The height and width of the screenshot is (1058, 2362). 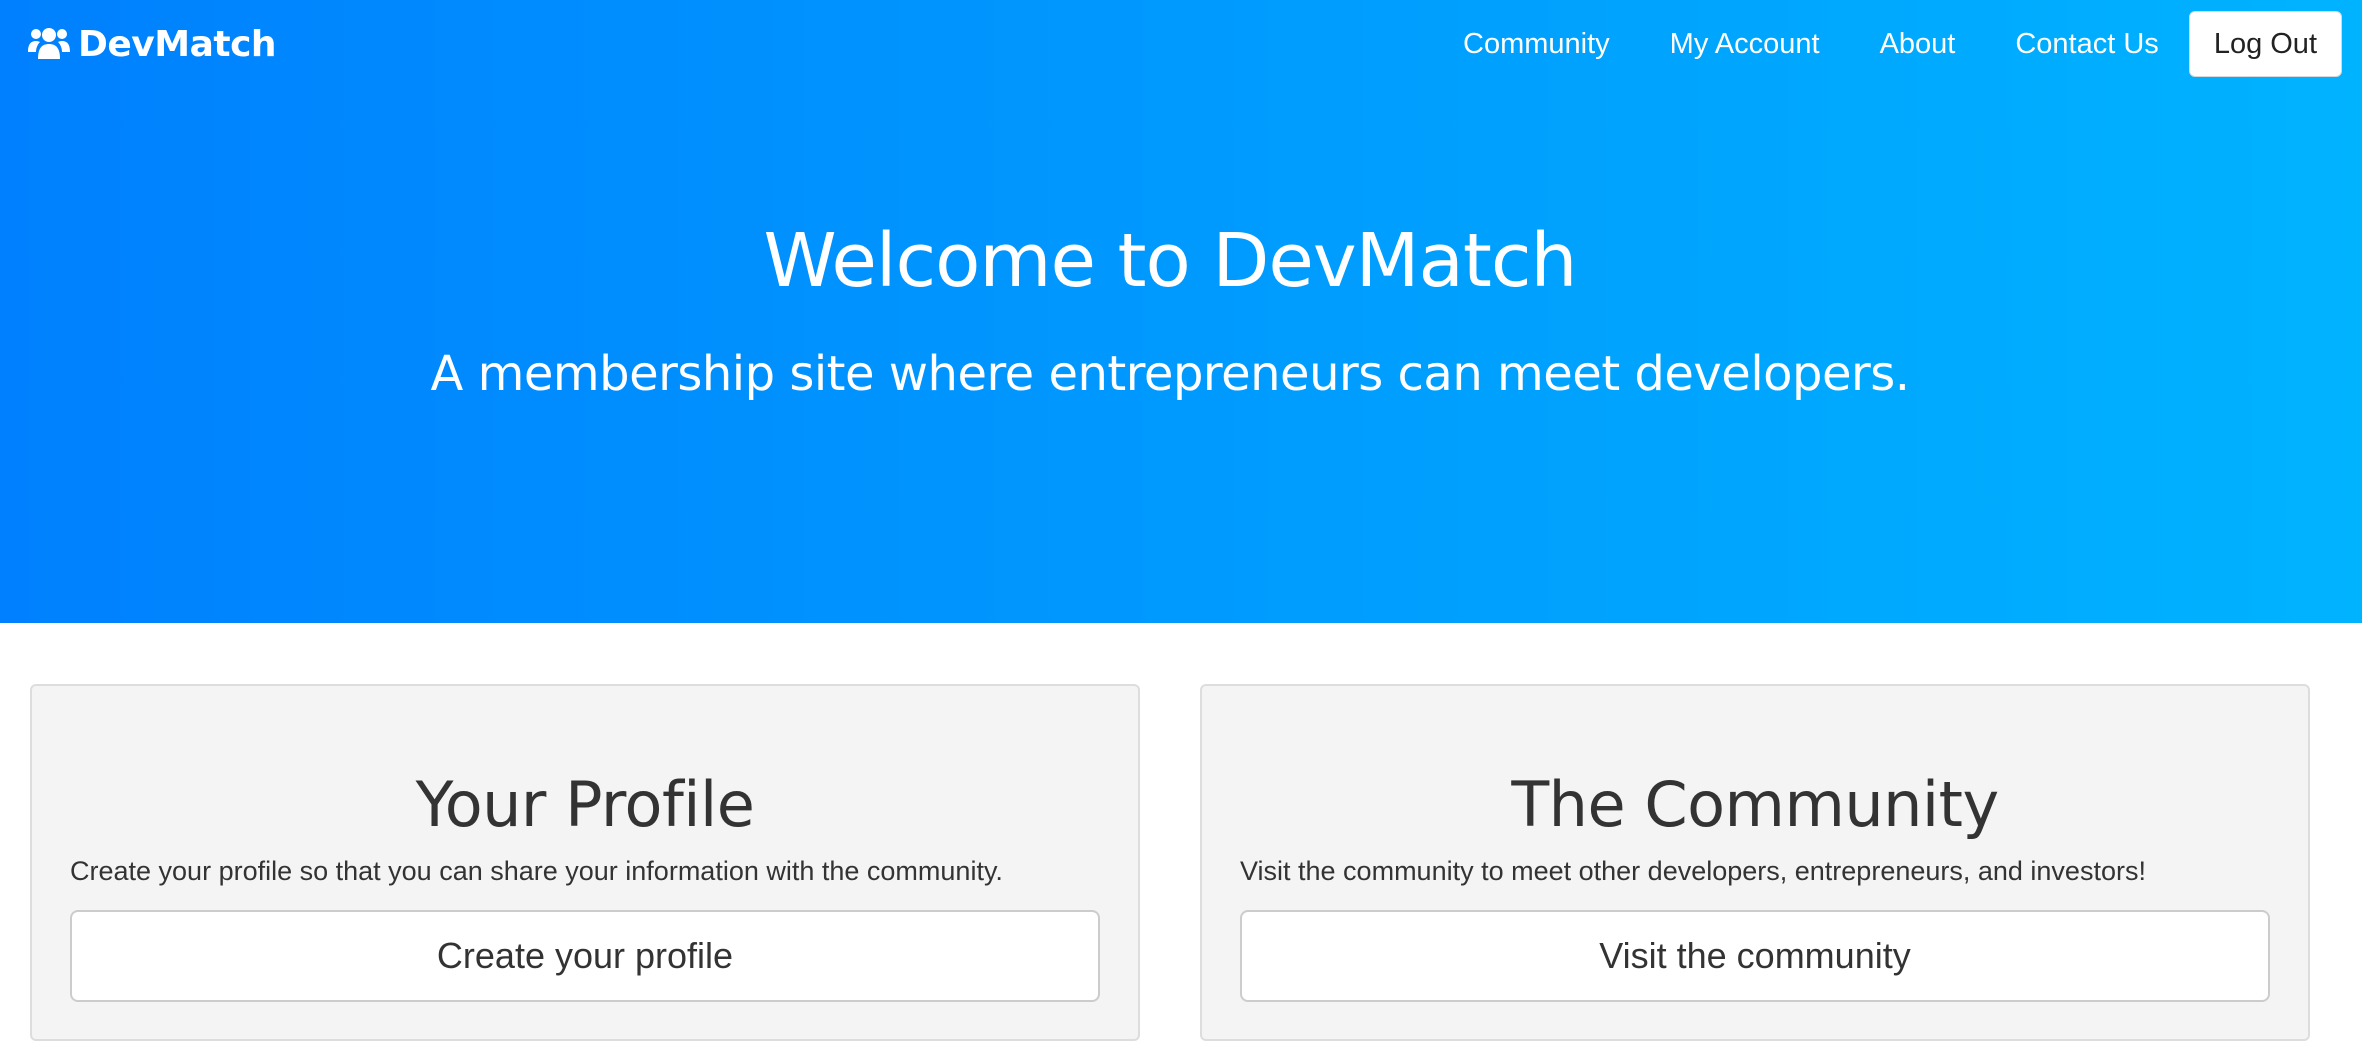 I want to click on logout-button: Log Out, so click(x=2265, y=44).